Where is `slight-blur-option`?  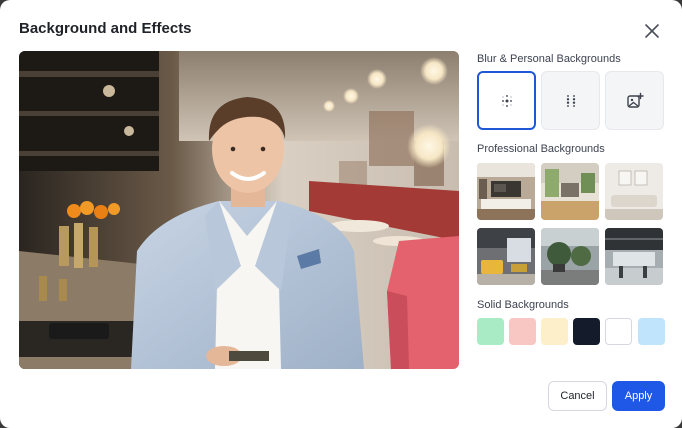
slight-blur-option is located at coordinates (506, 100).